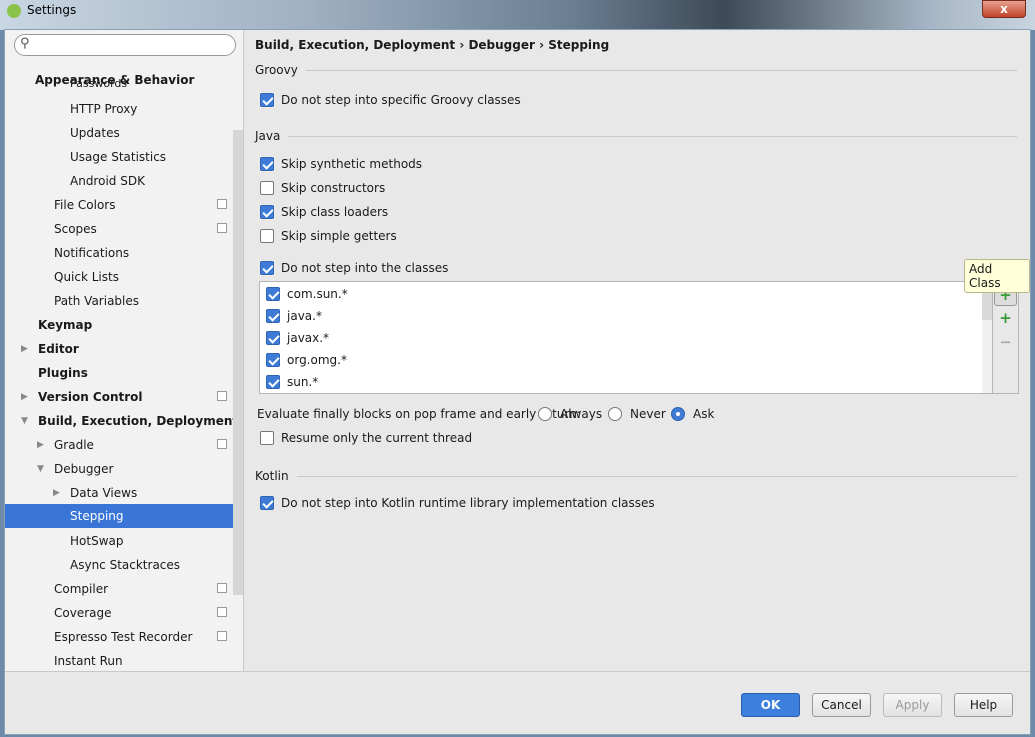 This screenshot has height=737, width=1035. Describe the element at coordinates (119, 397) in the screenshot. I see `sidebar-item-version-control: ▶ Version Control` at that location.